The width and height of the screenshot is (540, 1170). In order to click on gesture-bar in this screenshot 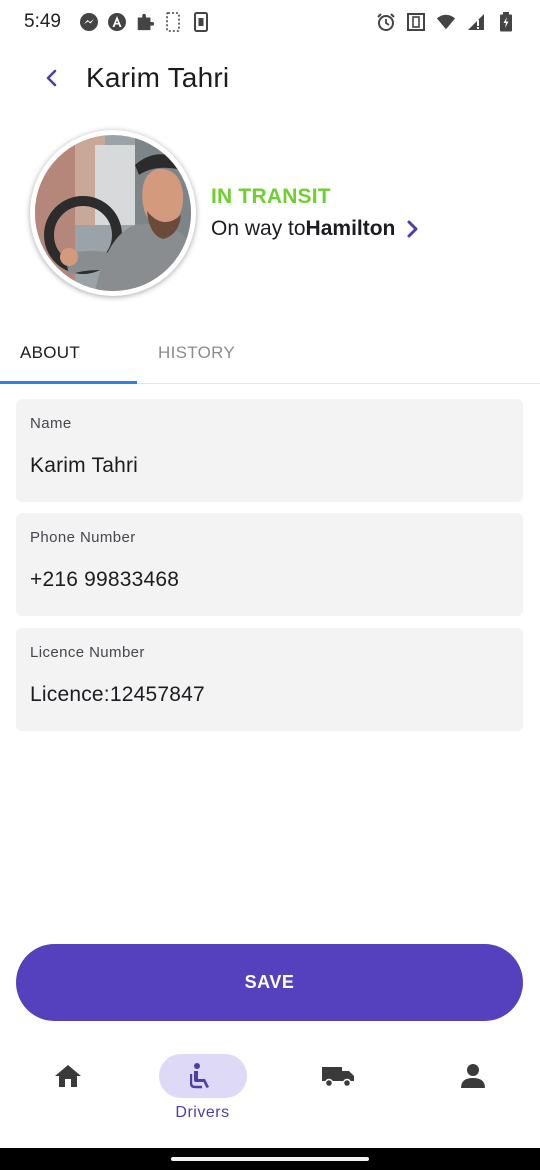, I will do `click(270, 1159)`.